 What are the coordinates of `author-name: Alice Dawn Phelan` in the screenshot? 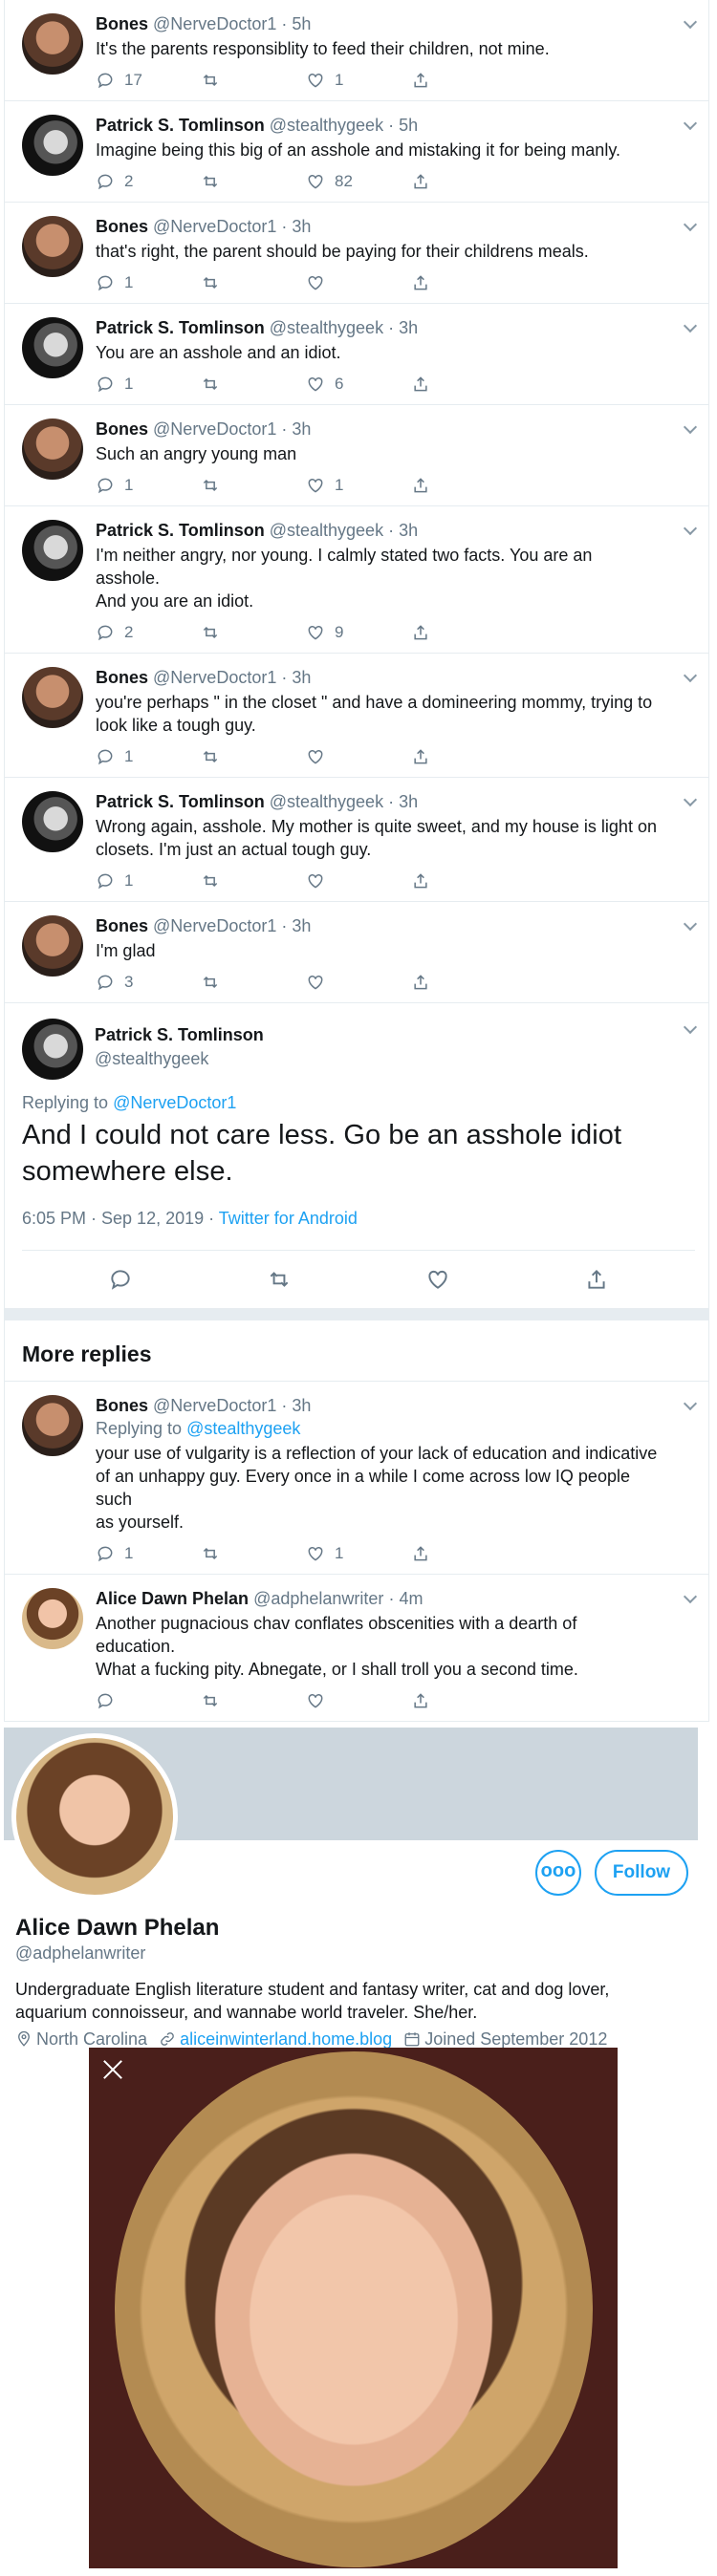 It's located at (172, 1598).